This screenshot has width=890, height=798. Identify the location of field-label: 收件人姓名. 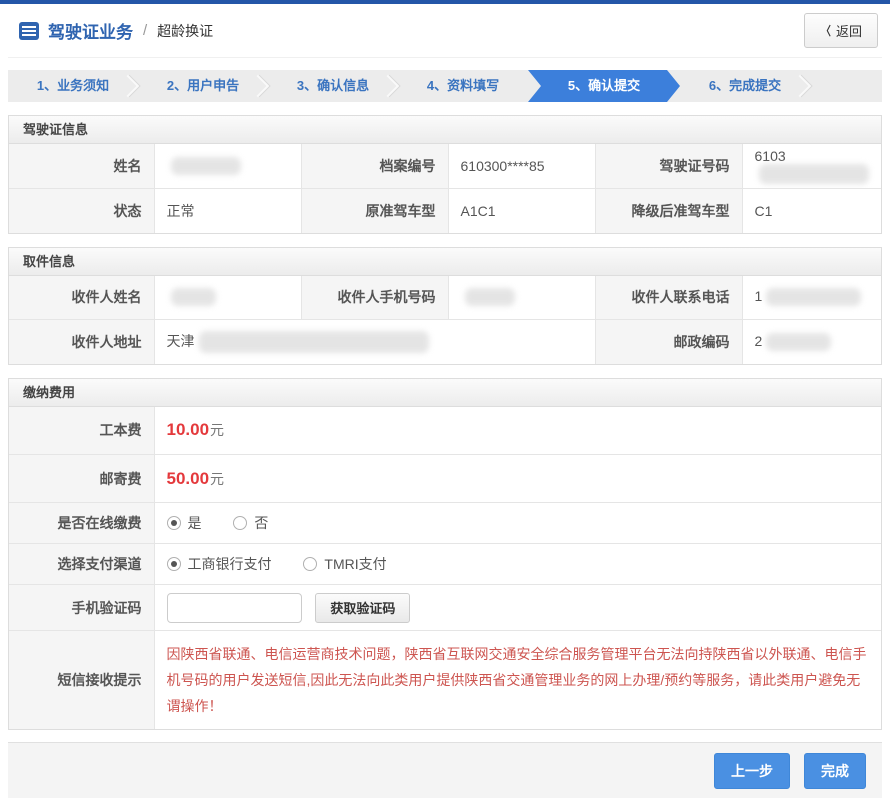
(82, 297).